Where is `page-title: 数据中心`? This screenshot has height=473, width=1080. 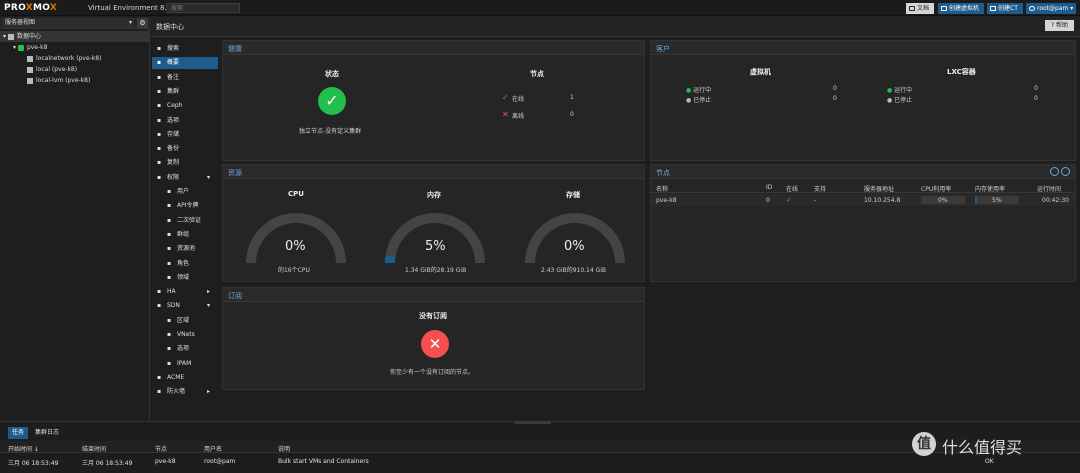 page-title: 数据中心 is located at coordinates (170, 27).